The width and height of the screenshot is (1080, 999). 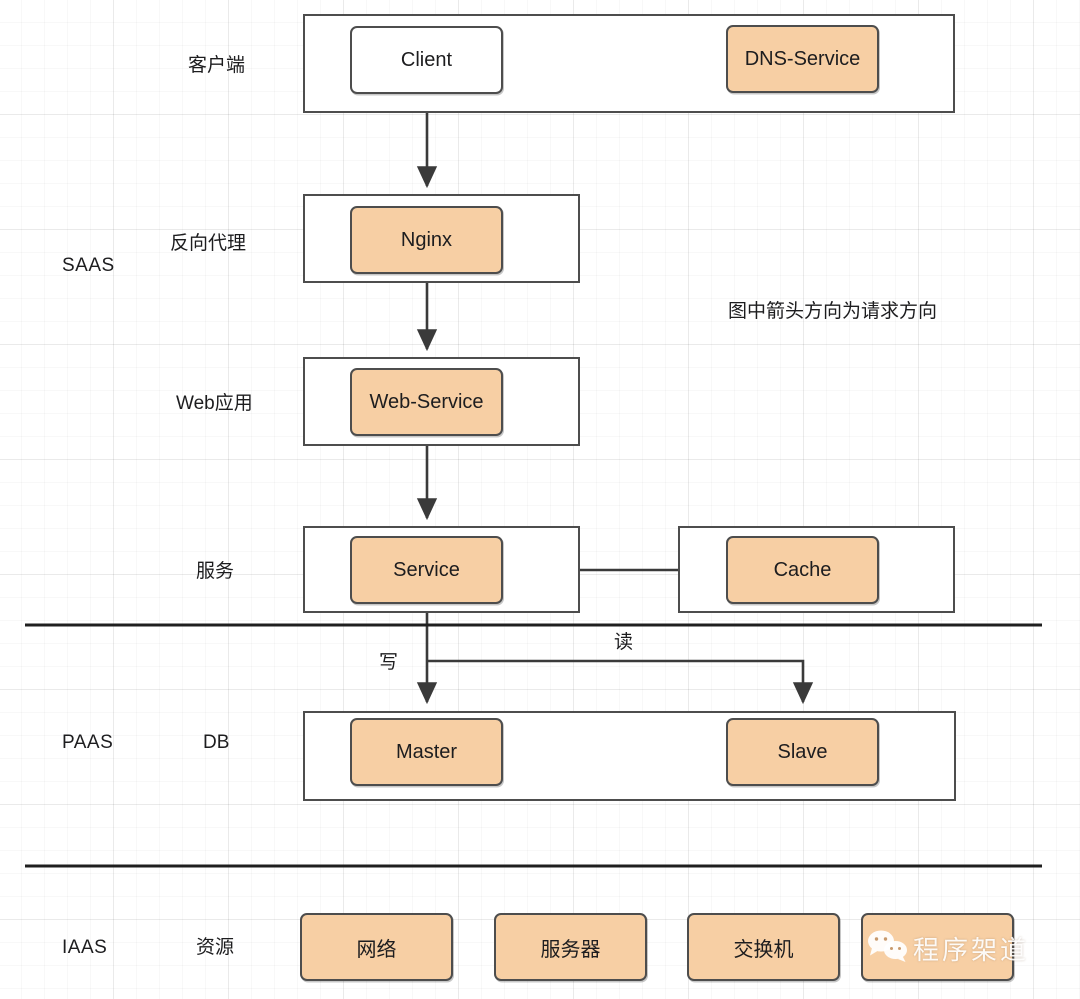 I want to click on edge-label-read: 读, so click(x=624, y=642).